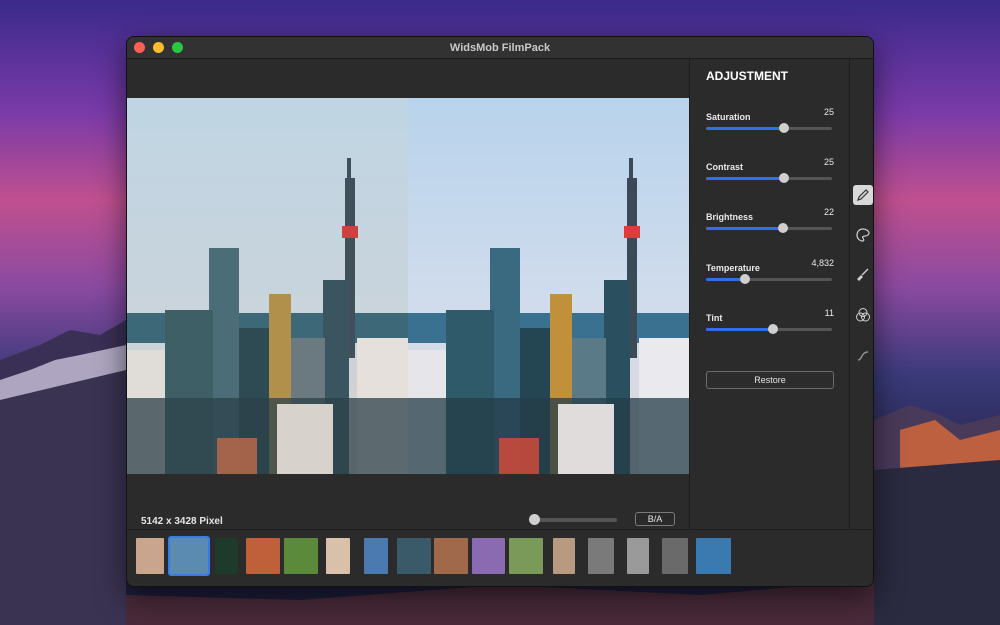  Describe the element at coordinates (177, 47) in the screenshot. I see `zoom-button` at that location.